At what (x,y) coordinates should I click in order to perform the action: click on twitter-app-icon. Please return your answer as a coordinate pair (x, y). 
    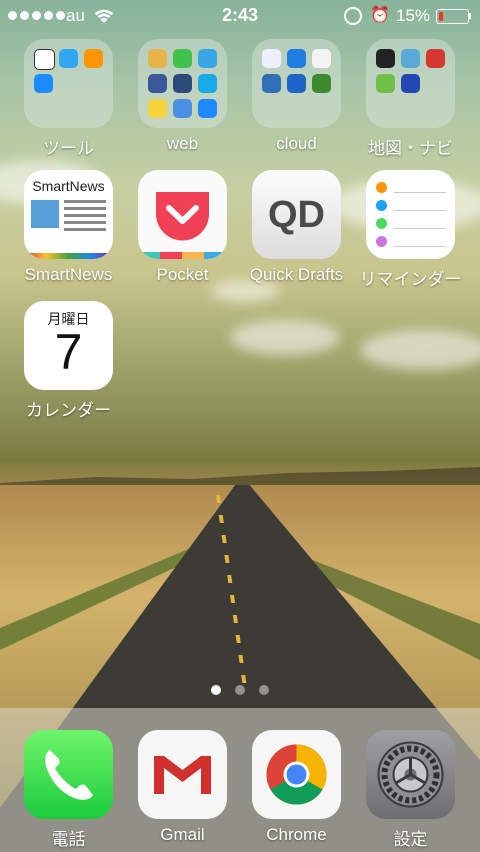
    Looking at the image, I should click on (207, 58).